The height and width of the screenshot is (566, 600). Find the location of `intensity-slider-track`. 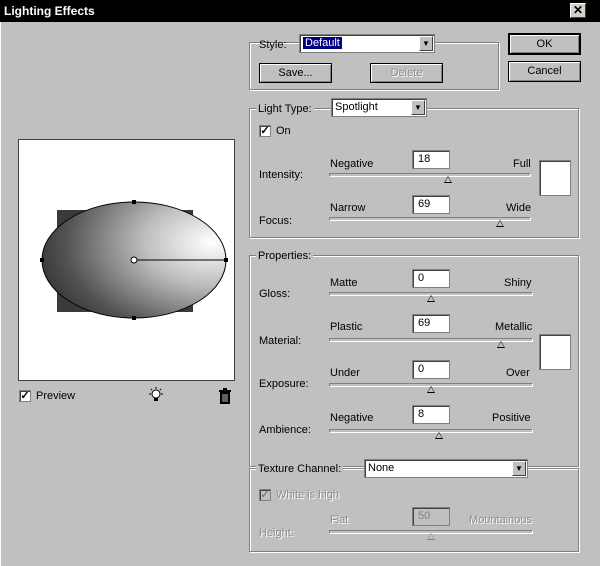

intensity-slider-track is located at coordinates (430, 175).